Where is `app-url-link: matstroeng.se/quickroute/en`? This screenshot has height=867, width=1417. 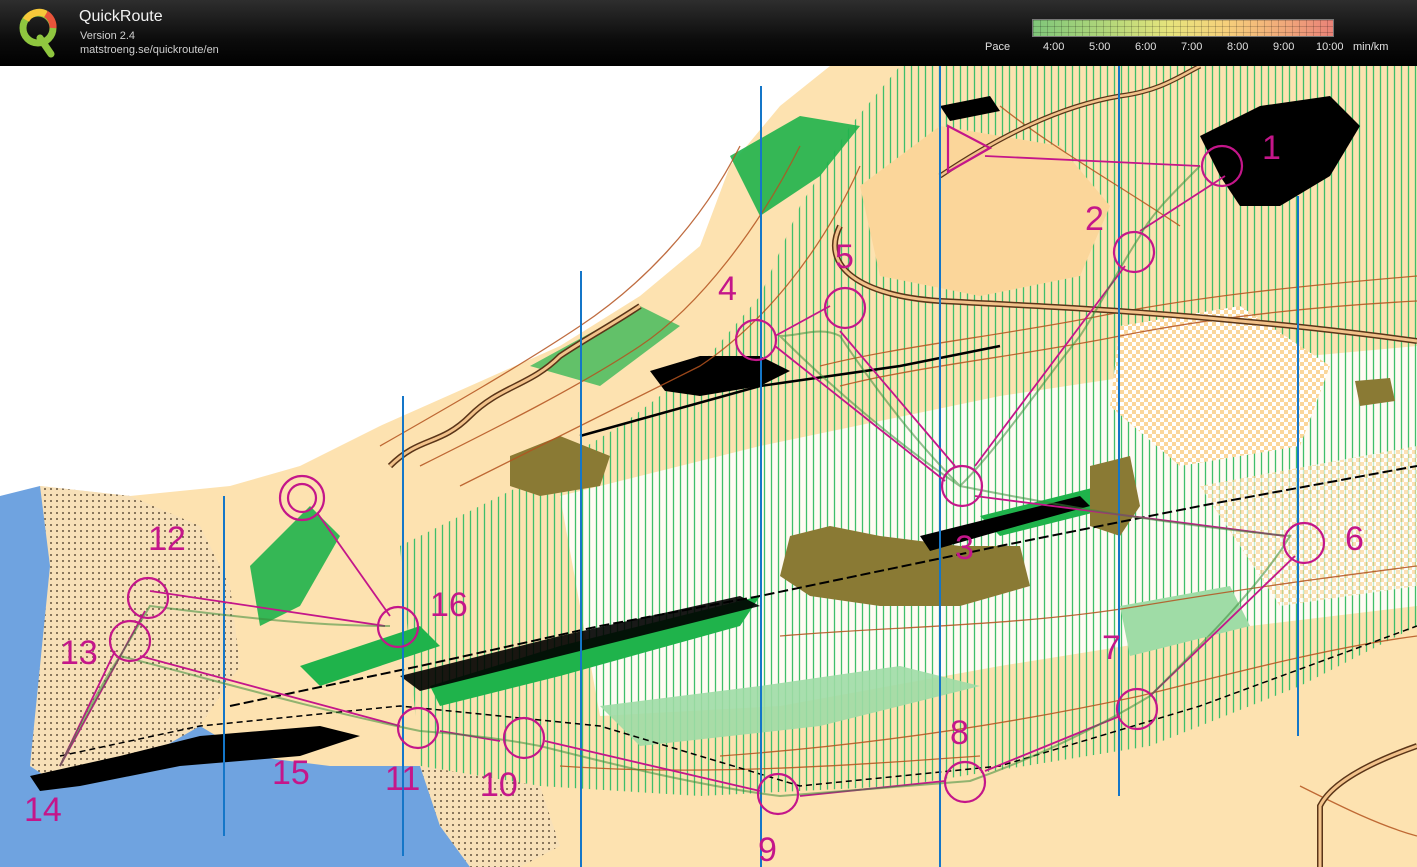
app-url-link: matstroeng.se/quickroute/en is located at coordinates (149, 50).